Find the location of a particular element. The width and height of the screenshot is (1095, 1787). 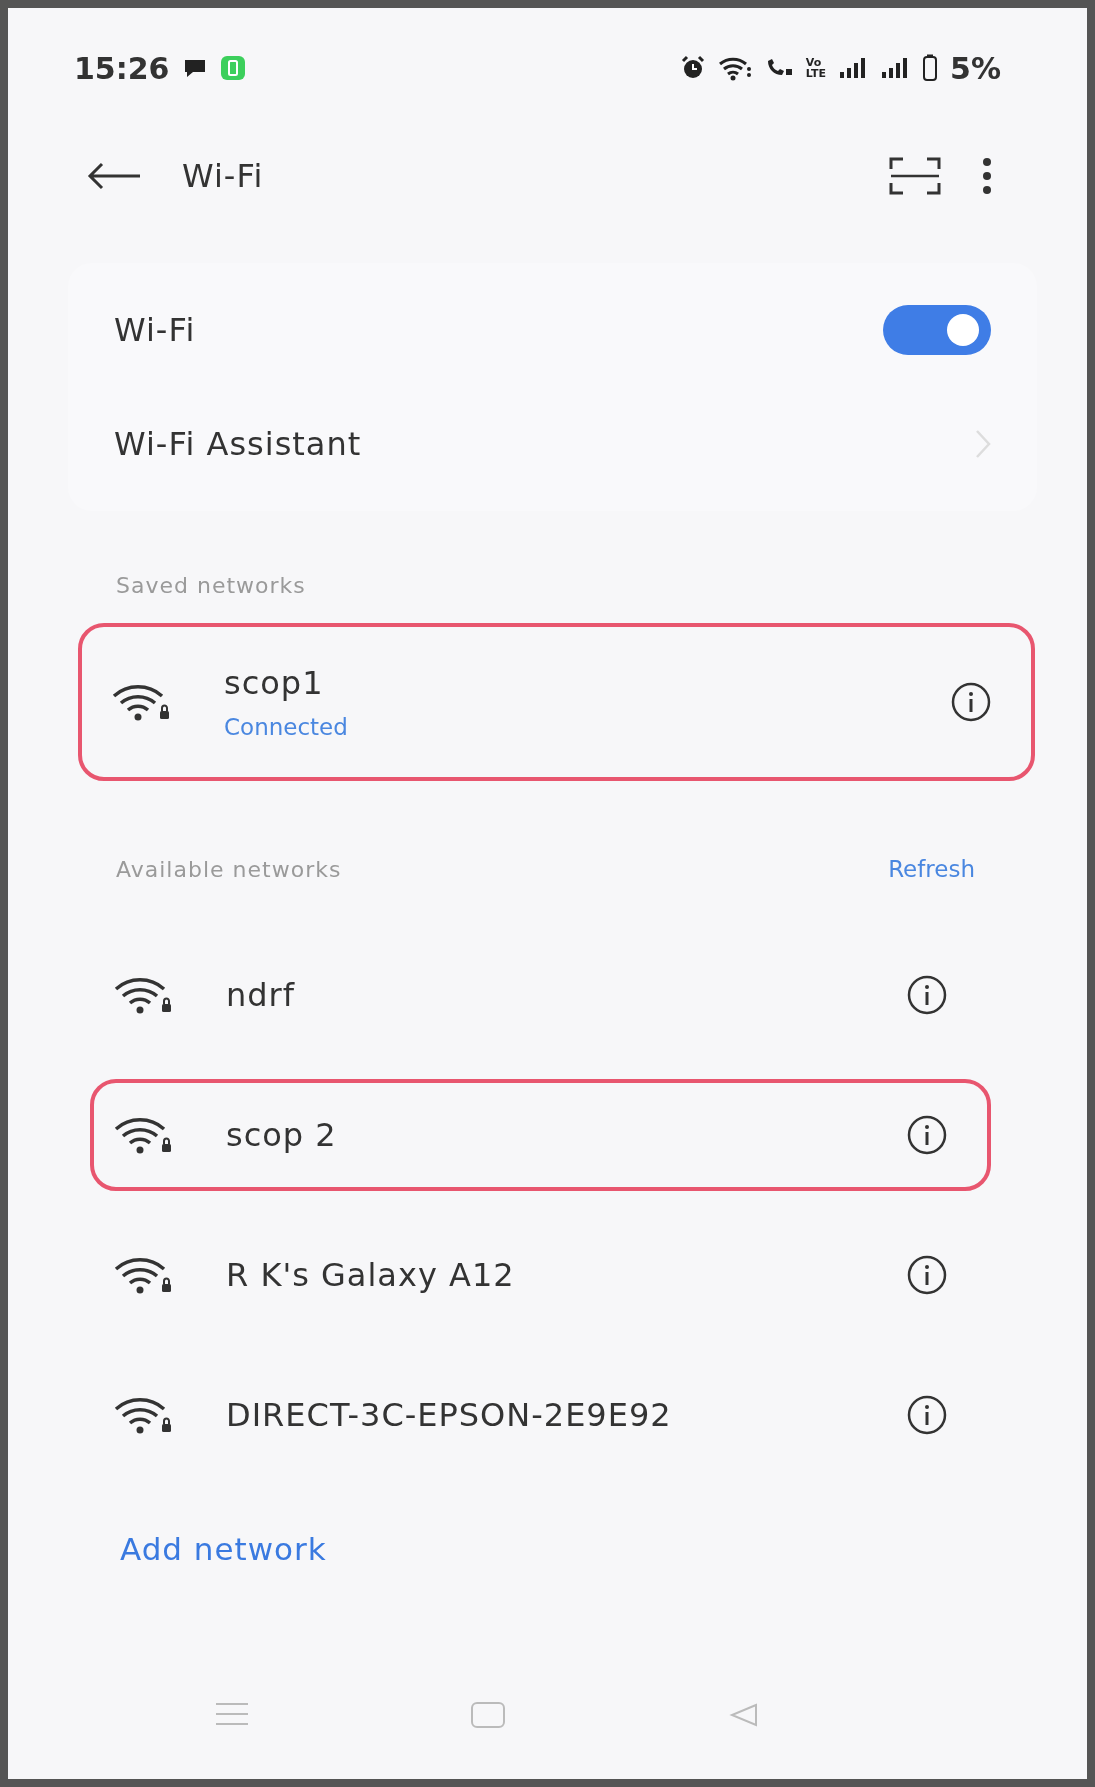

battery-percent: 5% is located at coordinates (975, 68).